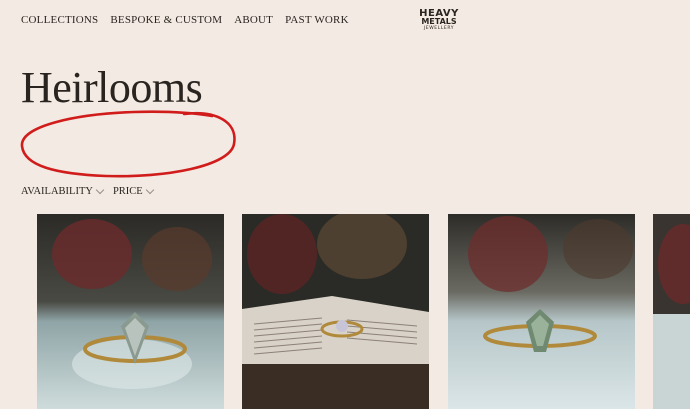 This screenshot has width=690, height=409. I want to click on availability-filter-label: AVAILABILITY, so click(57, 191).